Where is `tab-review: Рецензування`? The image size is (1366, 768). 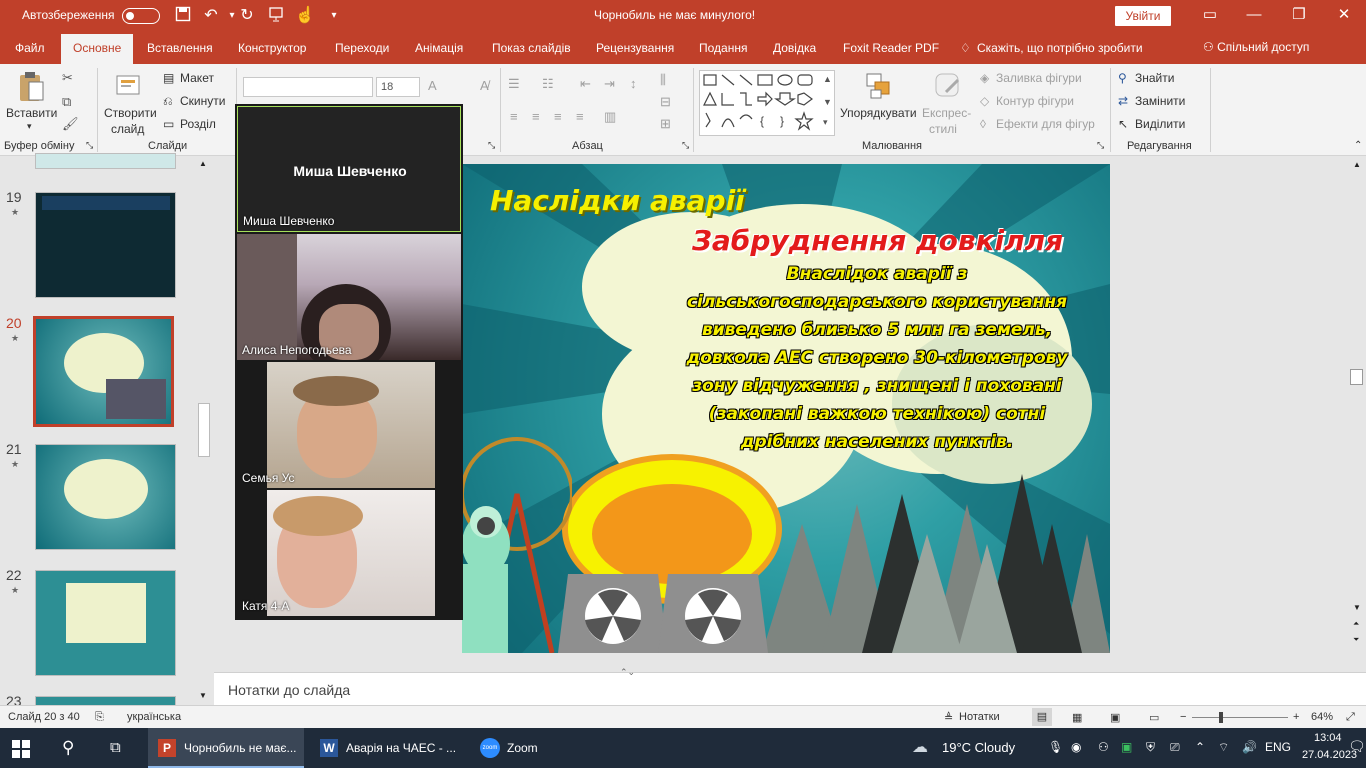 tab-review: Рецензування is located at coordinates (635, 48).